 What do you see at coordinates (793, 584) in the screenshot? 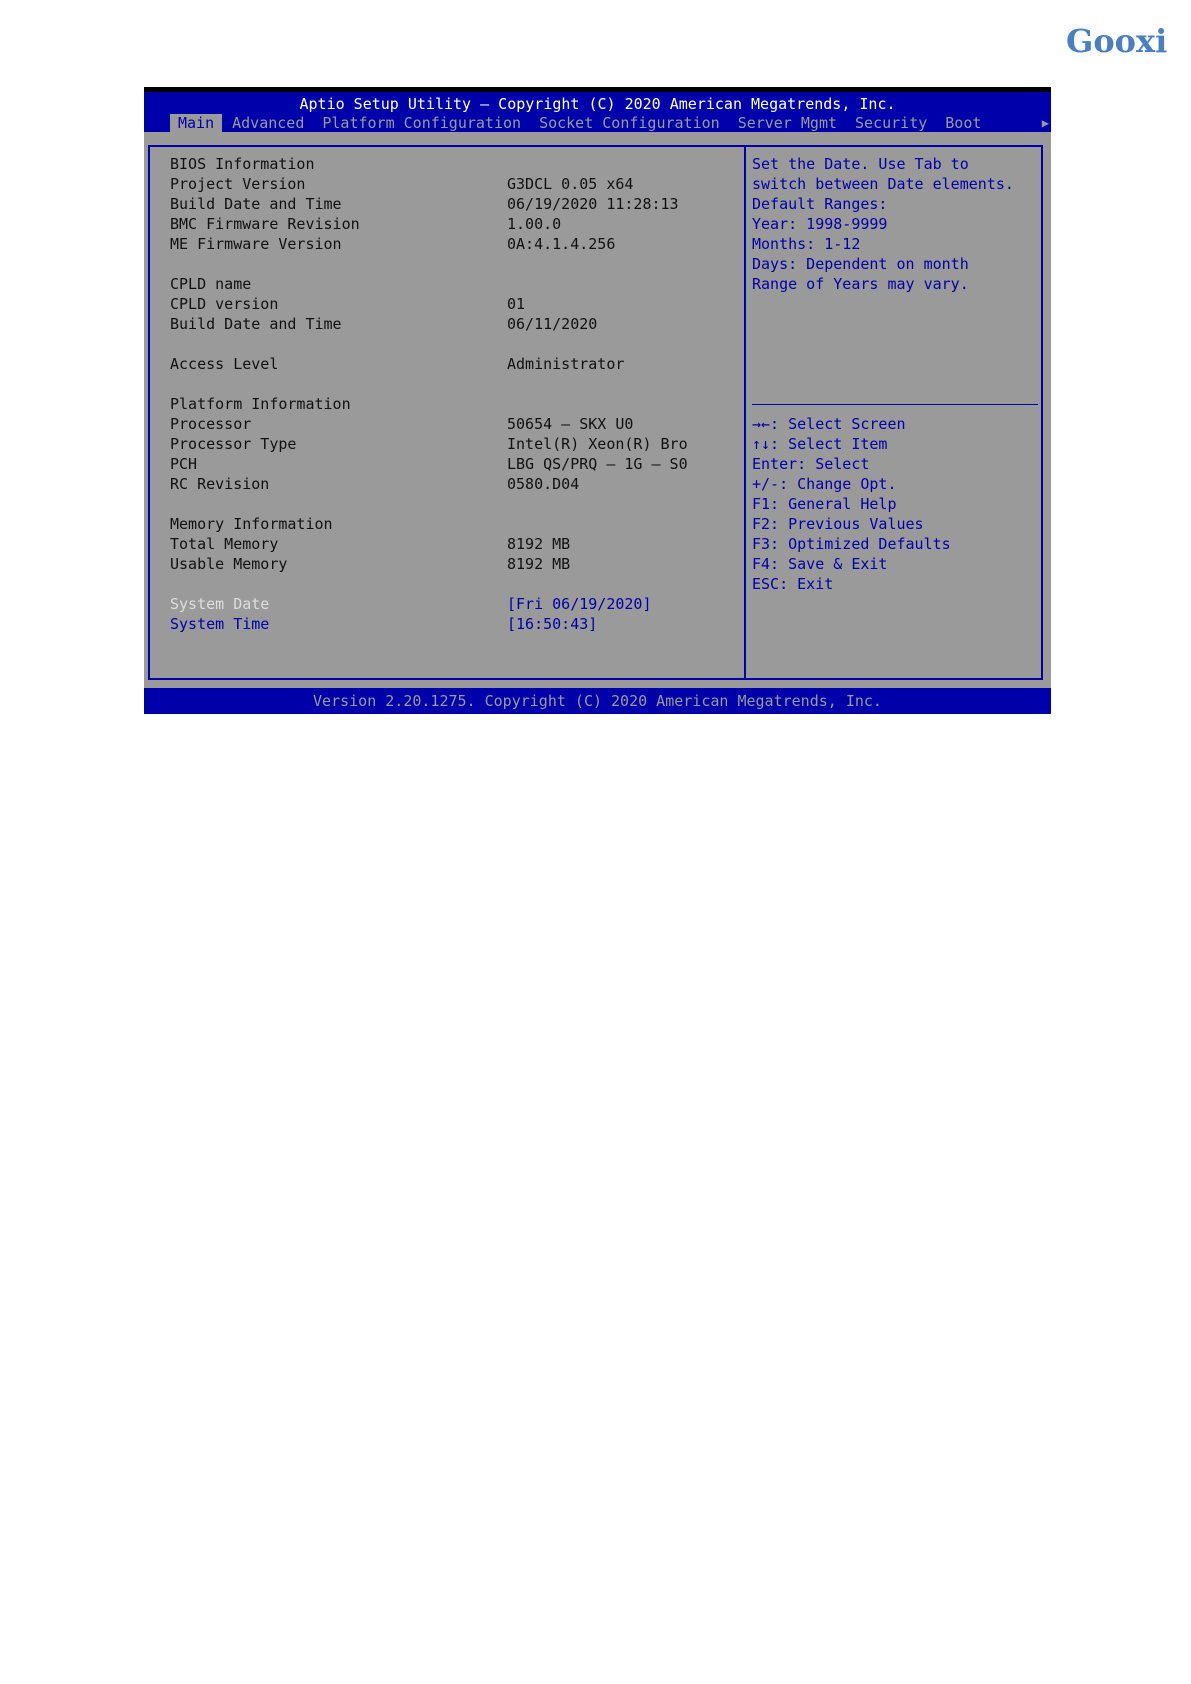
I see `key-hint-esc: ESC: Exit` at bounding box center [793, 584].